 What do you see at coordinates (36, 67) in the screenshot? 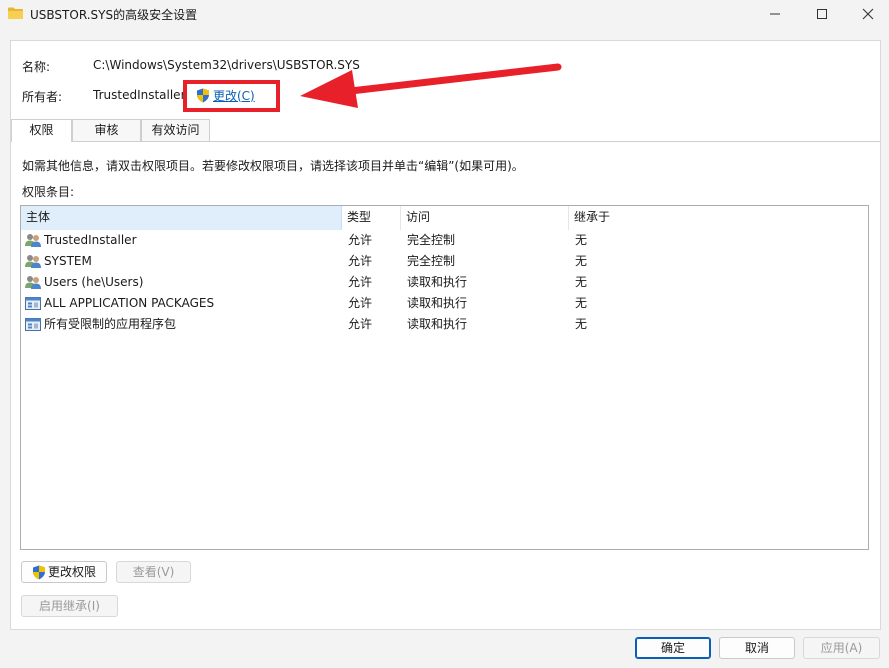
I see `name-label: 名称:` at bounding box center [36, 67].